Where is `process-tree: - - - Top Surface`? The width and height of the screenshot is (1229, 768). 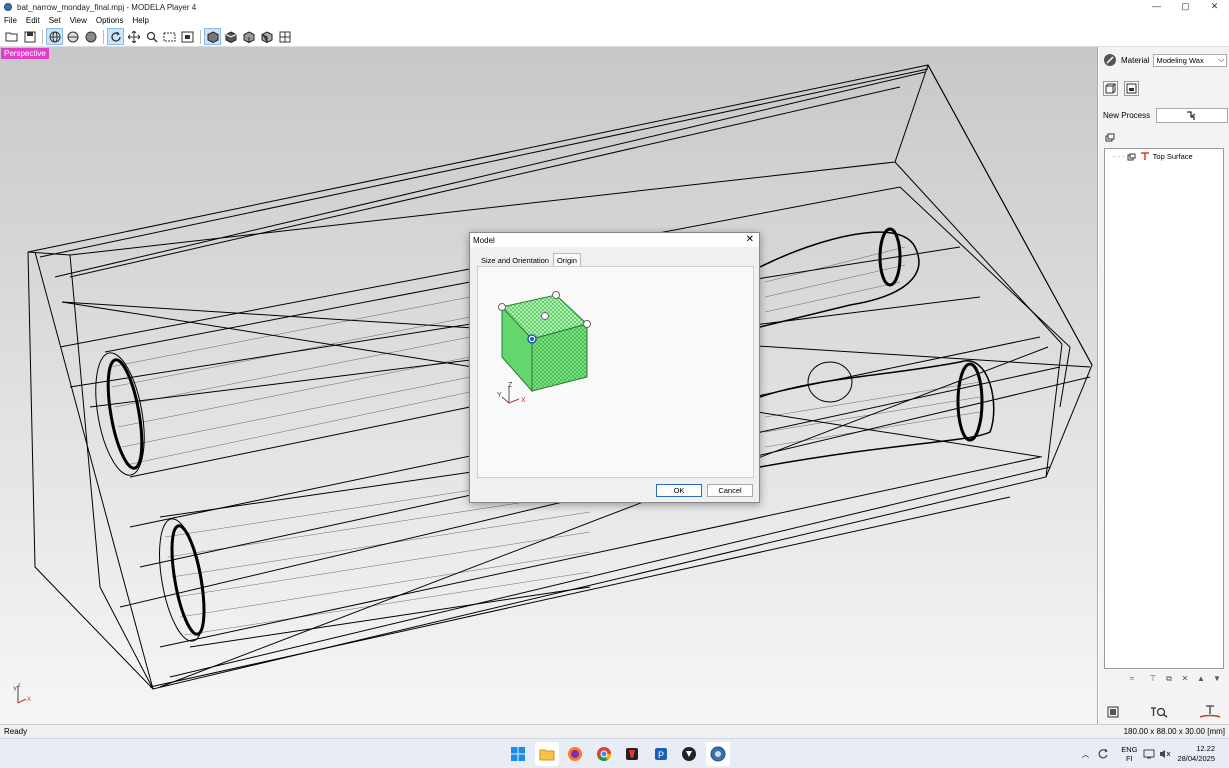 process-tree: - - - Top Surface is located at coordinates (1164, 408).